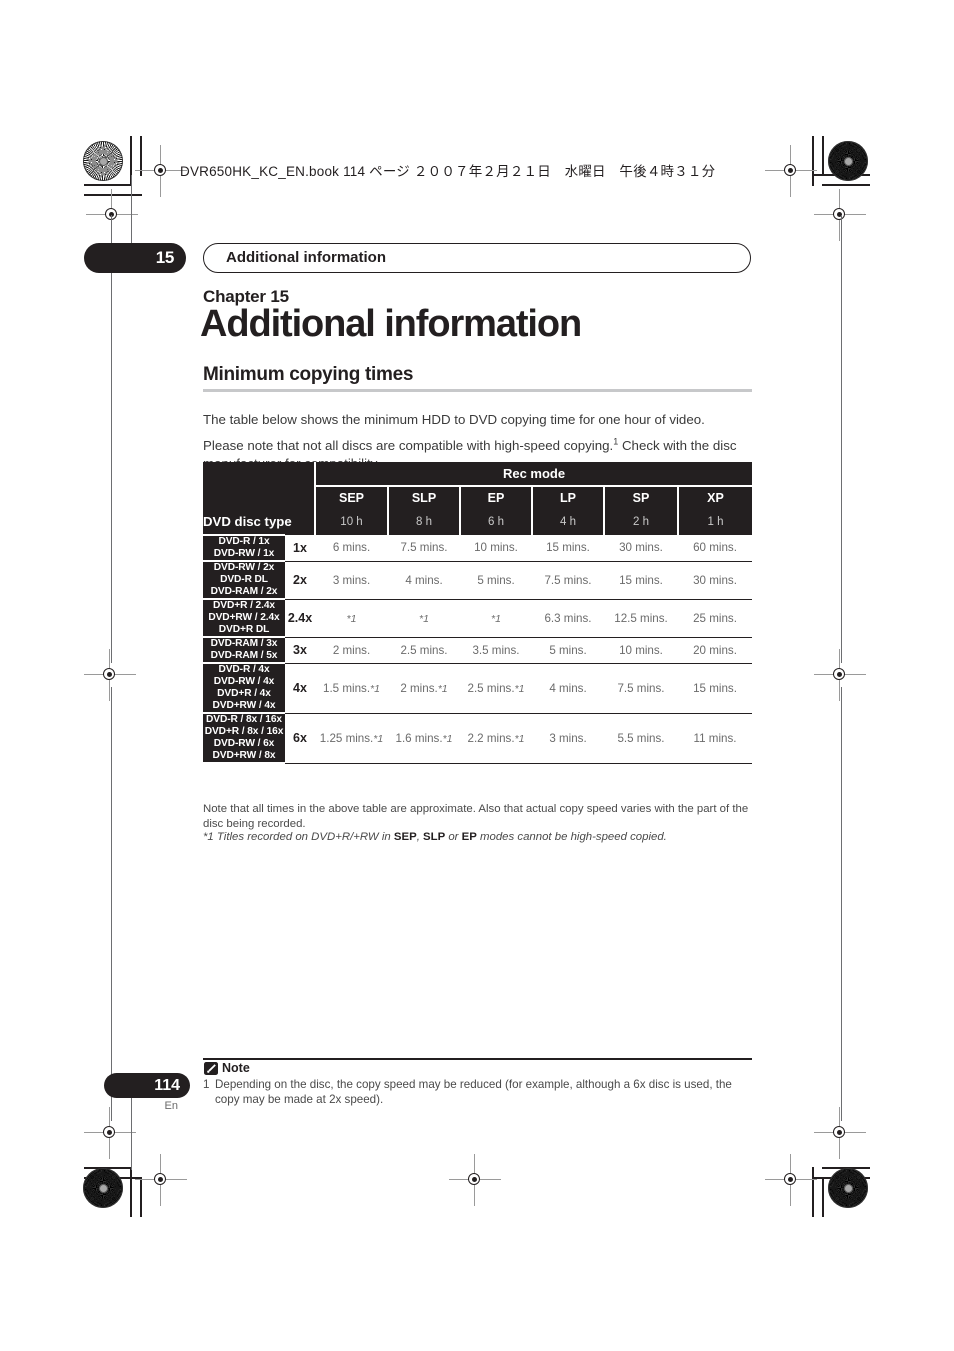 The height and width of the screenshot is (1351, 954). I want to click on registration-crosshair-top-left, so click(161, 171).